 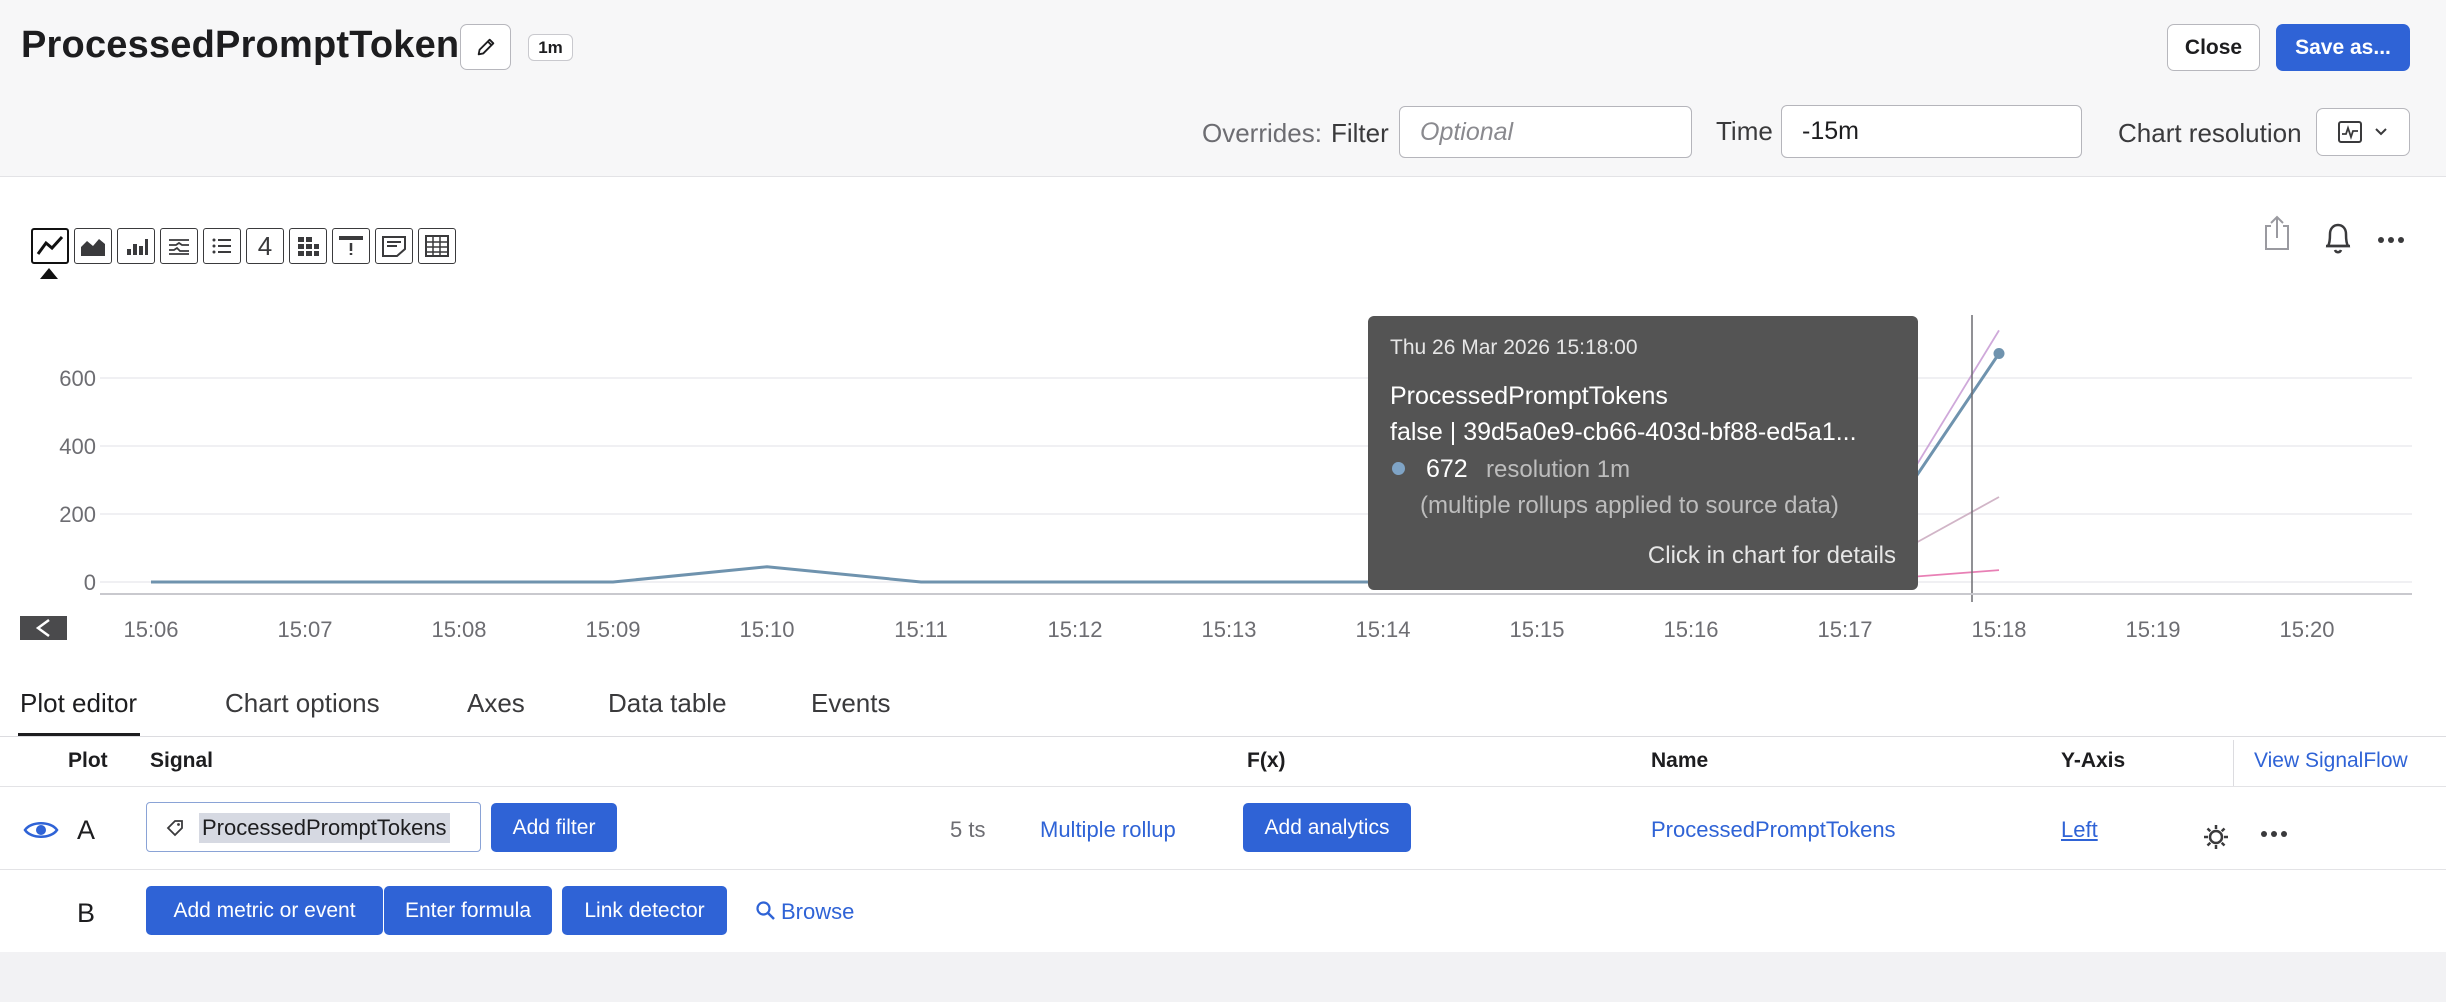 I want to click on x-tick-label: 15:11, so click(x=920, y=629).